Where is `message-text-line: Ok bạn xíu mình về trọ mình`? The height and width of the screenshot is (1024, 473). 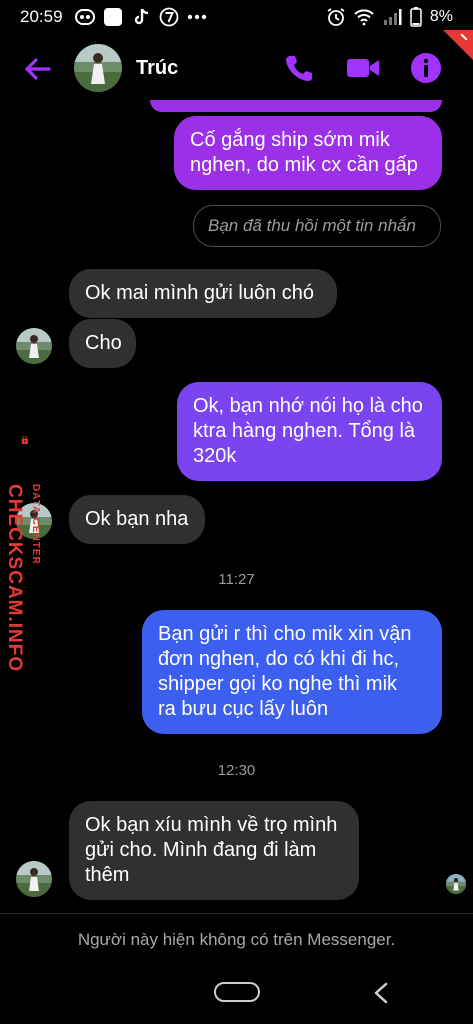 message-text-line: Ok bạn xíu mình về trọ mình is located at coordinates (211, 825).